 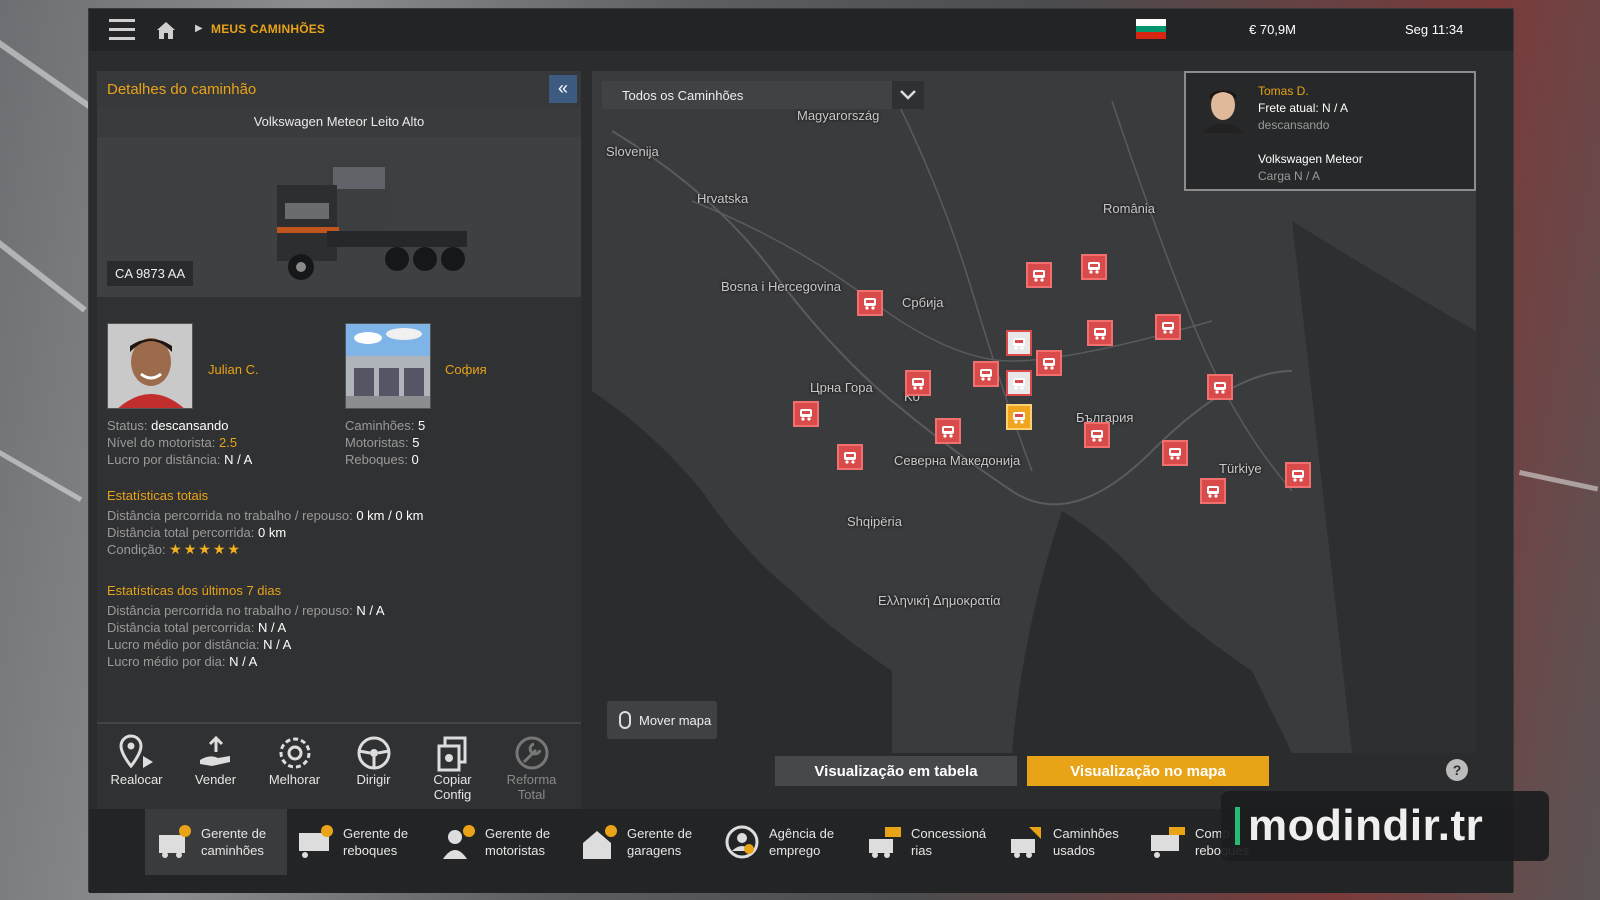 I want to click on map-label-bosnia: Bosna i Hercegovina, so click(x=781, y=286).